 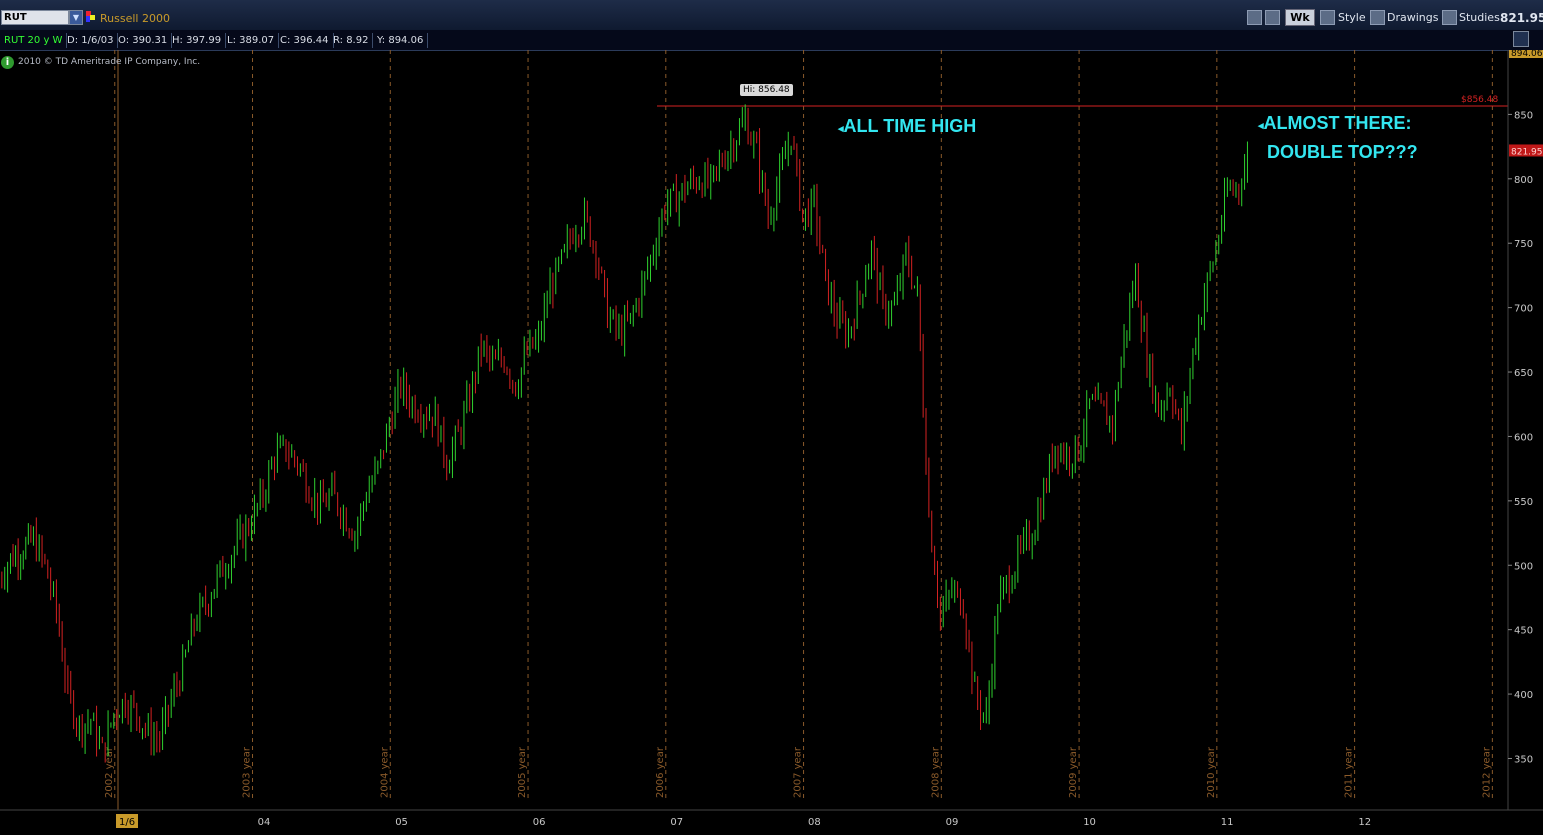 What do you see at coordinates (351, 40) in the screenshot?
I see `info-range: R: 8.92` at bounding box center [351, 40].